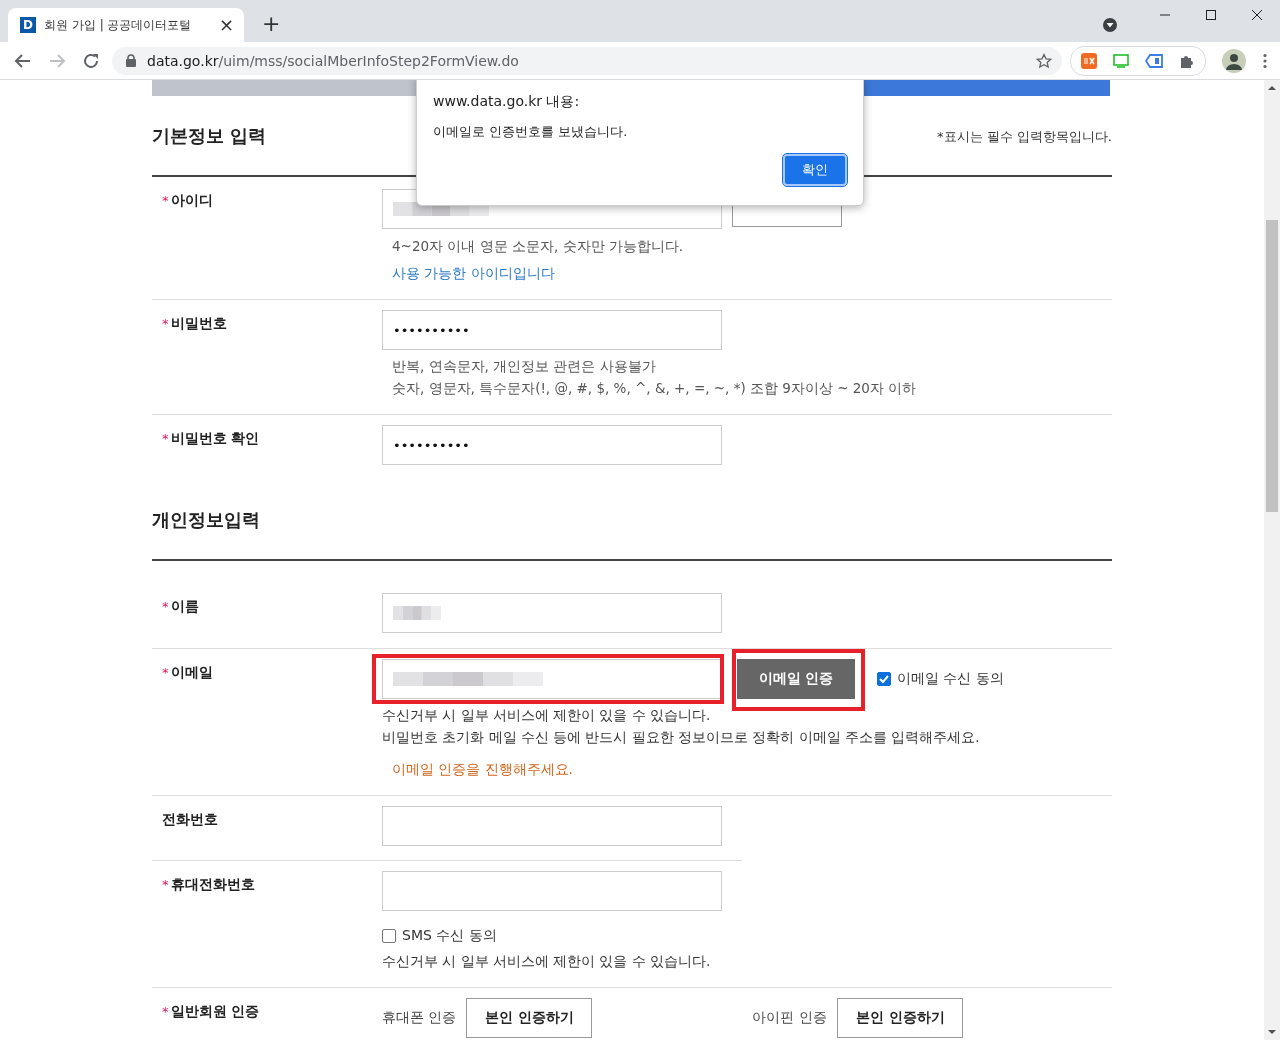 The width and height of the screenshot is (1280, 1040). What do you see at coordinates (1265, 60) in the screenshot?
I see `menu-icon` at bounding box center [1265, 60].